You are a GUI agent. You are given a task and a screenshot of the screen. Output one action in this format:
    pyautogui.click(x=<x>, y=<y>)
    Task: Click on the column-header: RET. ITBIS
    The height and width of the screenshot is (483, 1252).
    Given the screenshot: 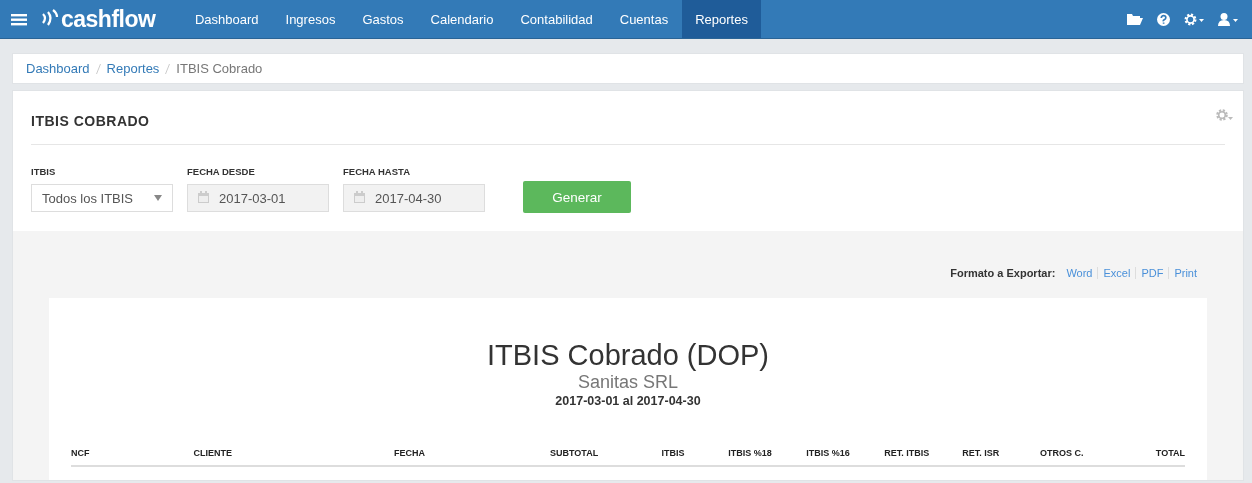 What is the action you would take?
    pyautogui.click(x=923, y=457)
    